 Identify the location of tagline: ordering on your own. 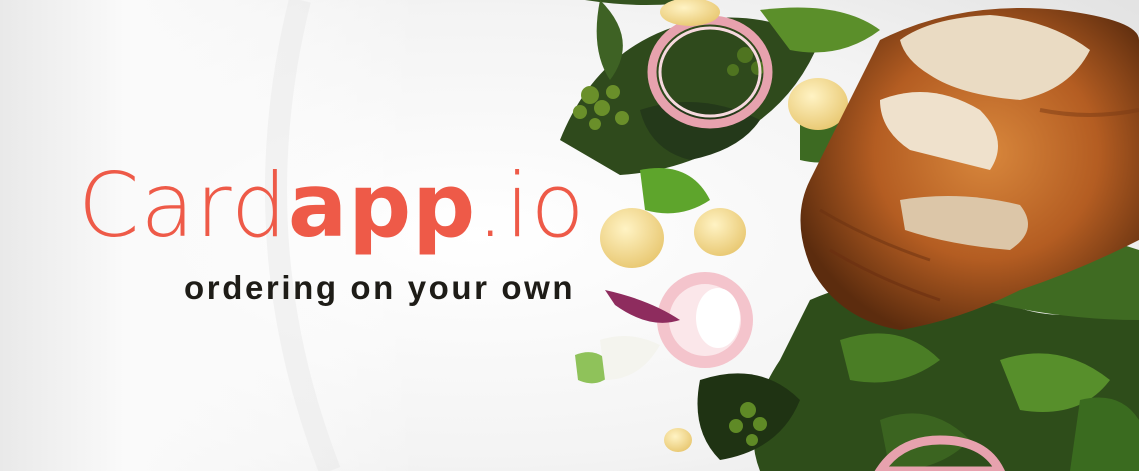
(380, 287).